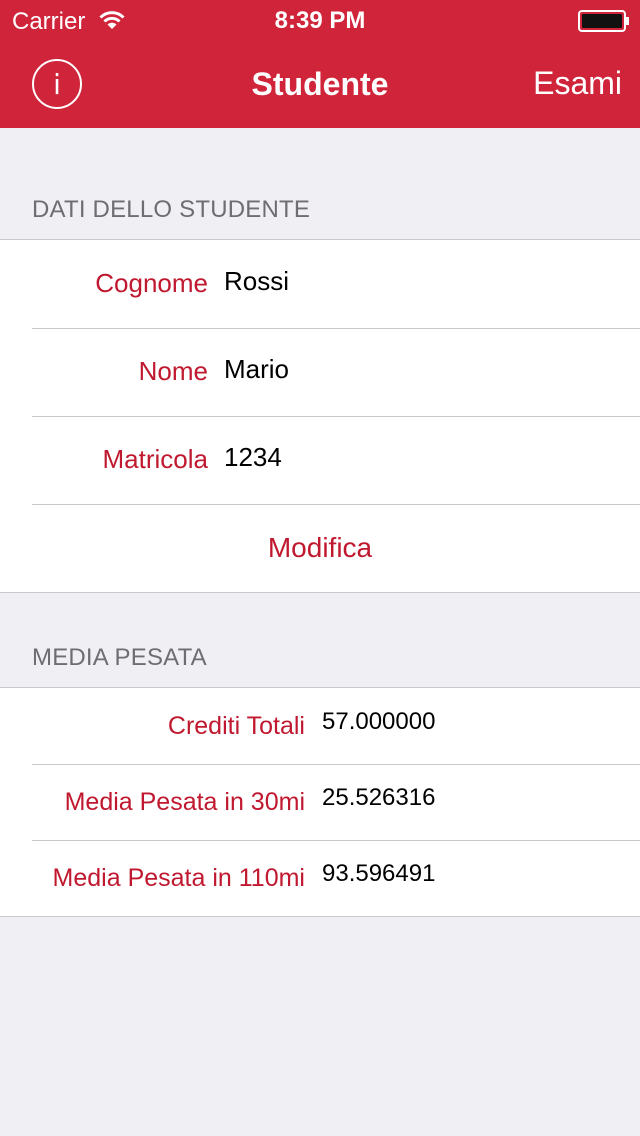 The width and height of the screenshot is (640, 1136). Describe the element at coordinates (178, 878) in the screenshot. I see `average-110-label: Media Pesata in 110mi` at that location.